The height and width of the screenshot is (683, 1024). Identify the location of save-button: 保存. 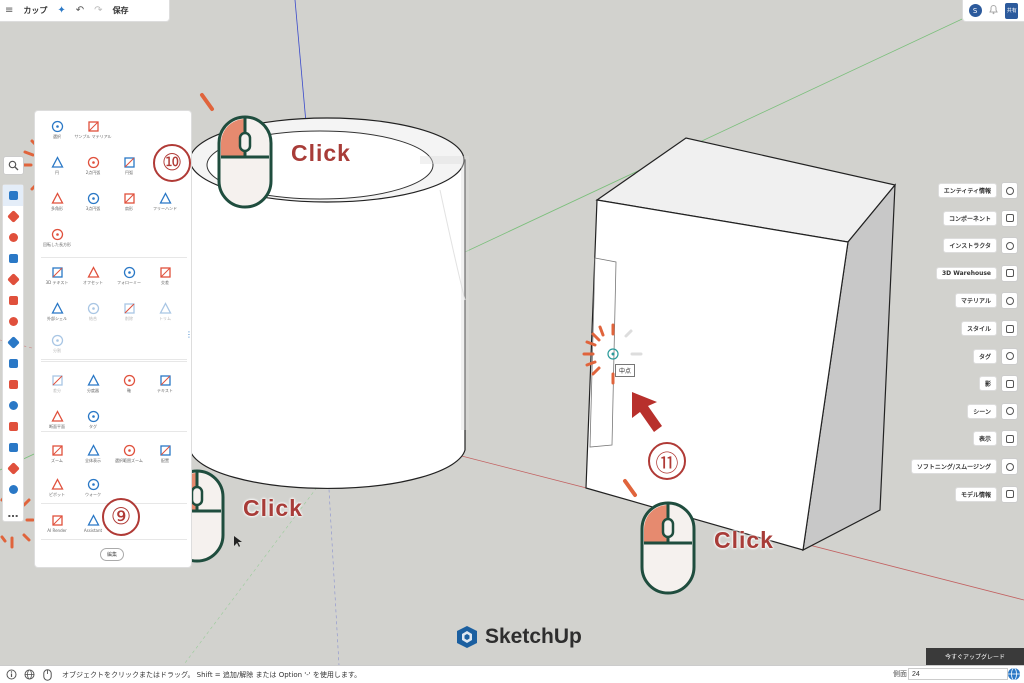
(121, 11).